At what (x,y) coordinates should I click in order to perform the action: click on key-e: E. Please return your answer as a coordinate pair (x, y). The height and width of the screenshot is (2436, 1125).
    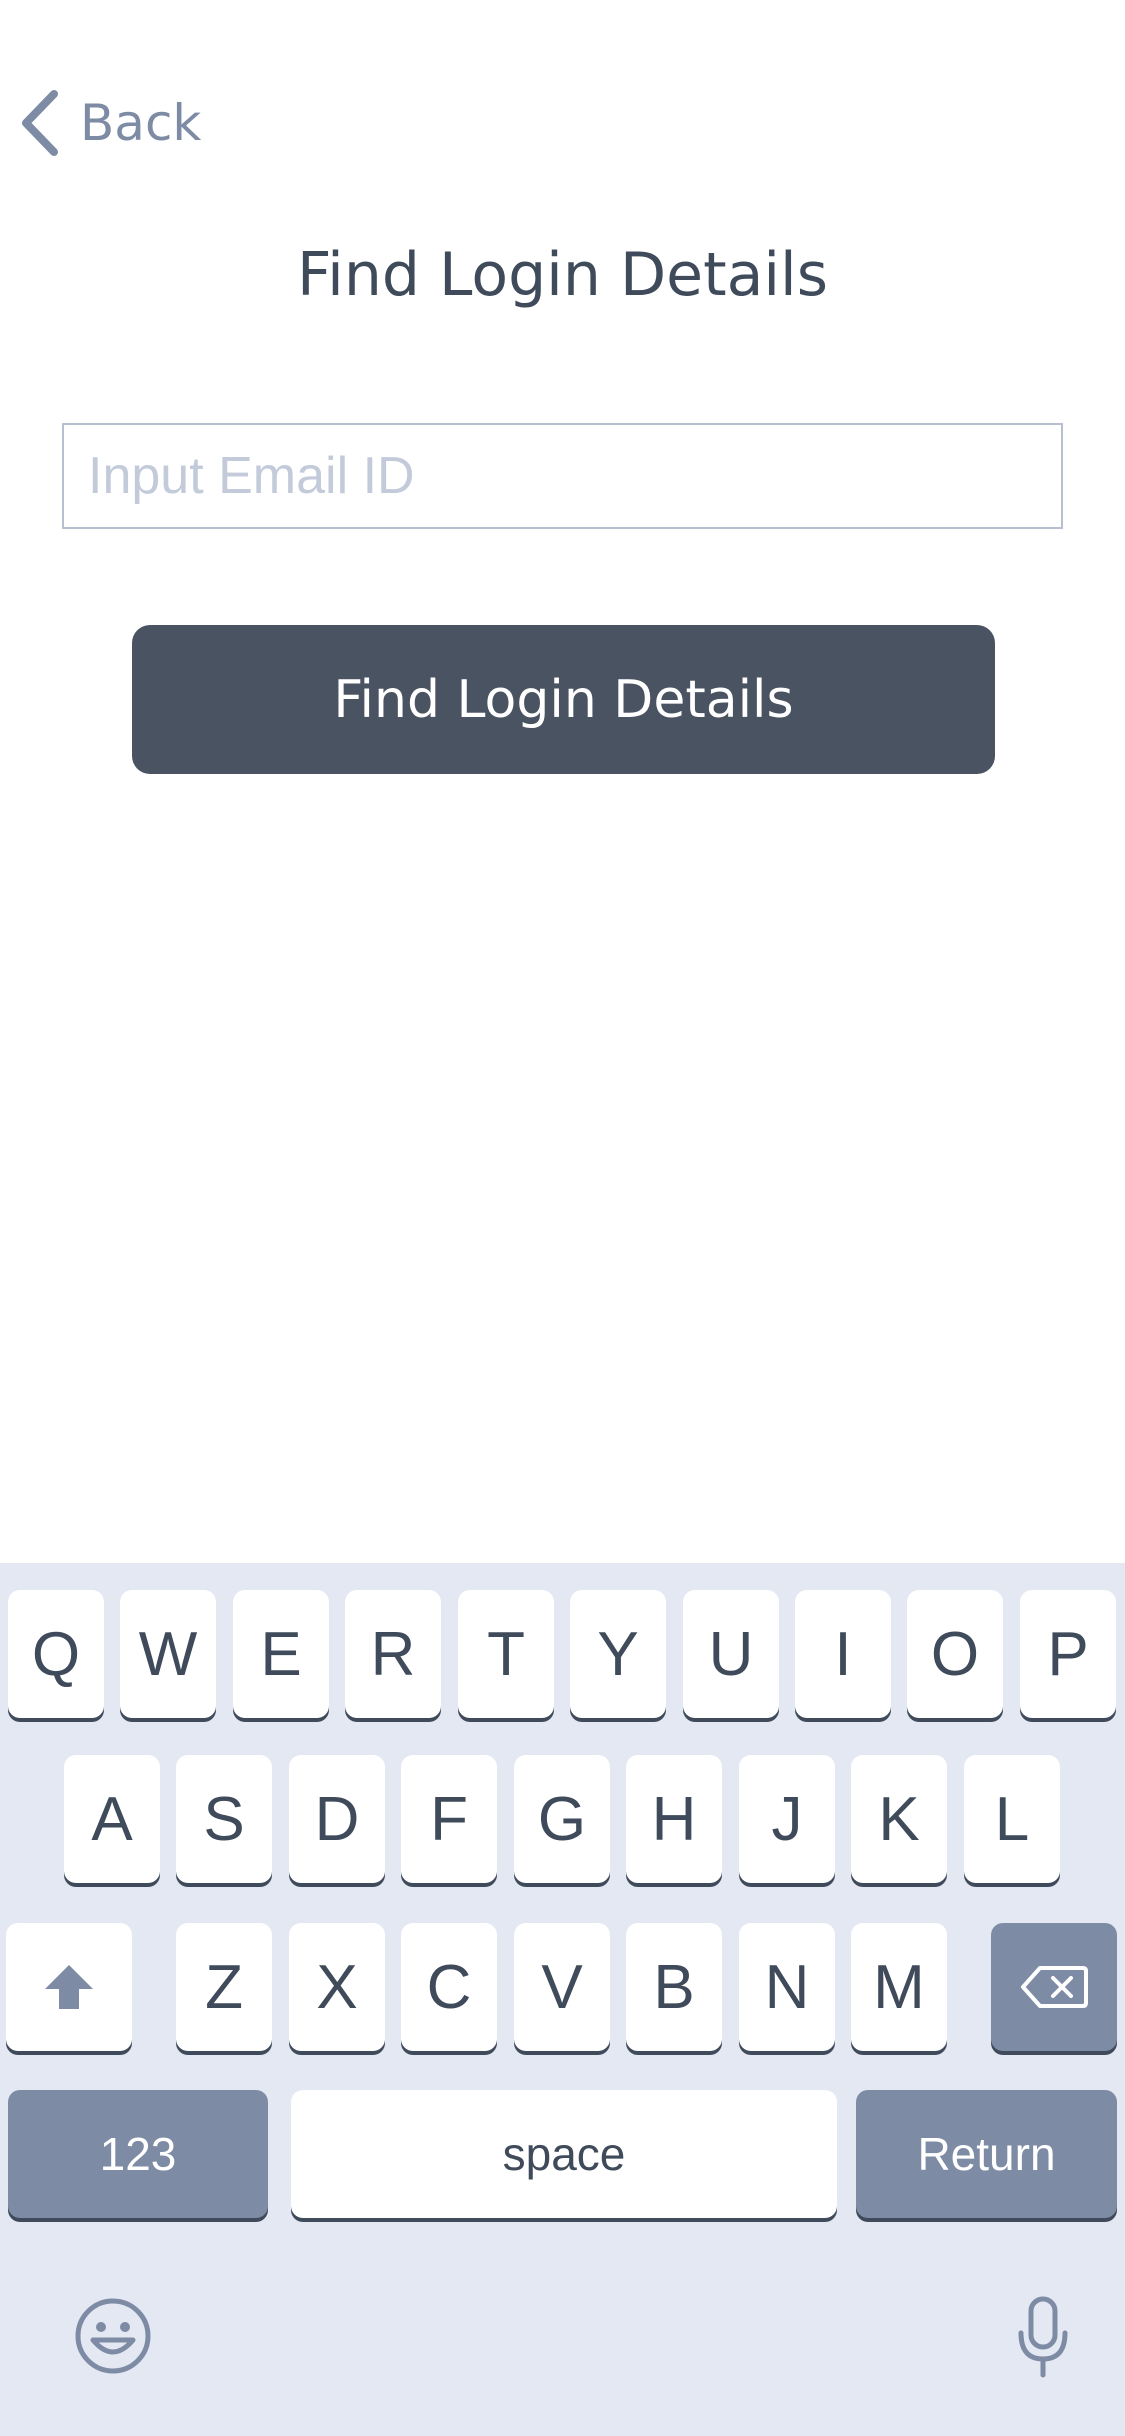
    Looking at the image, I should click on (281, 1654).